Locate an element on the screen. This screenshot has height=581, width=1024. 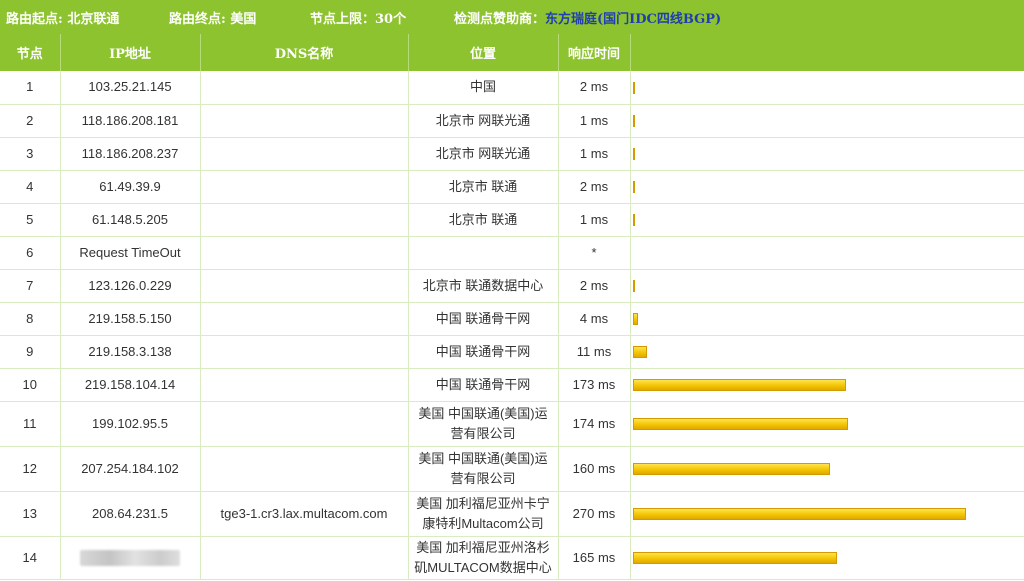
table-row: 3 118.186.208.237 北京市 网联光通 1 ms is located at coordinates (512, 154).